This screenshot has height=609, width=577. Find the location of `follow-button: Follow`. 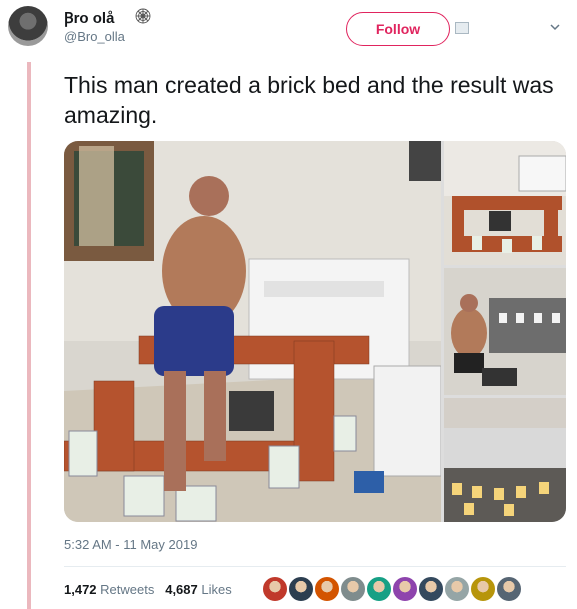

follow-button: Follow is located at coordinates (398, 29).